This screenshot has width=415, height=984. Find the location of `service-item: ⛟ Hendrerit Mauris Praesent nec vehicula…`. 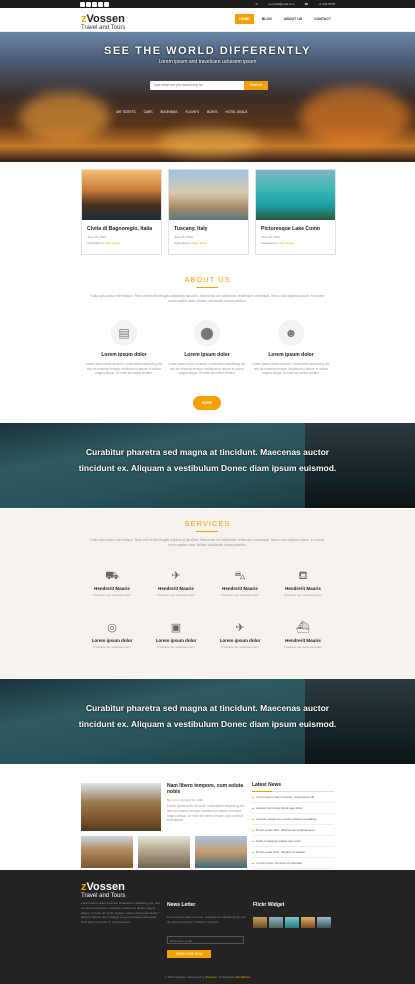

service-item: ⛟ Hendrerit Mauris Praesent nec vehicula… is located at coordinates (112, 583).